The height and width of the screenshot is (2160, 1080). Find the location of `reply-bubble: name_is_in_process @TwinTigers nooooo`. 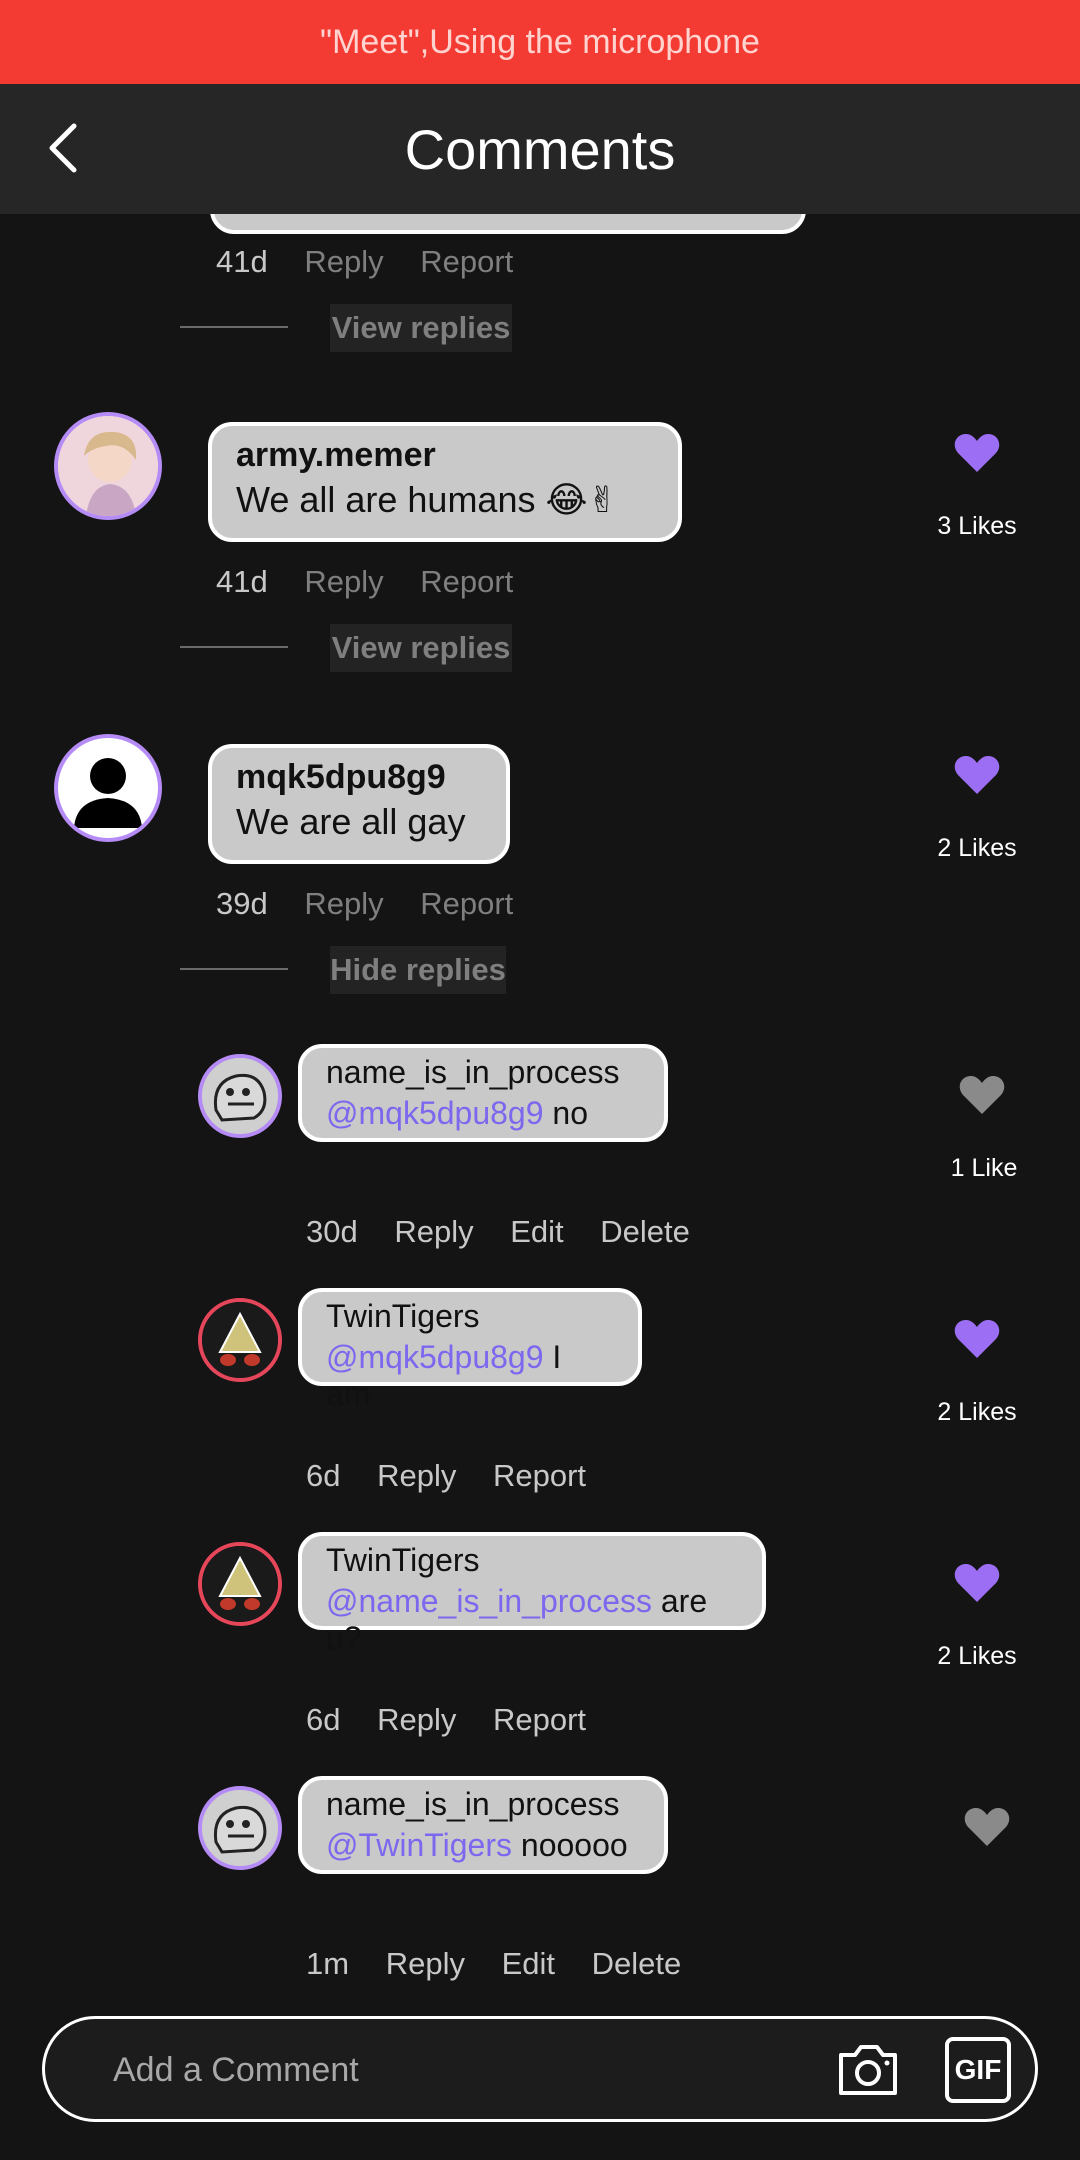

reply-bubble: name_is_in_process @TwinTigers nooooo is located at coordinates (483, 1825).